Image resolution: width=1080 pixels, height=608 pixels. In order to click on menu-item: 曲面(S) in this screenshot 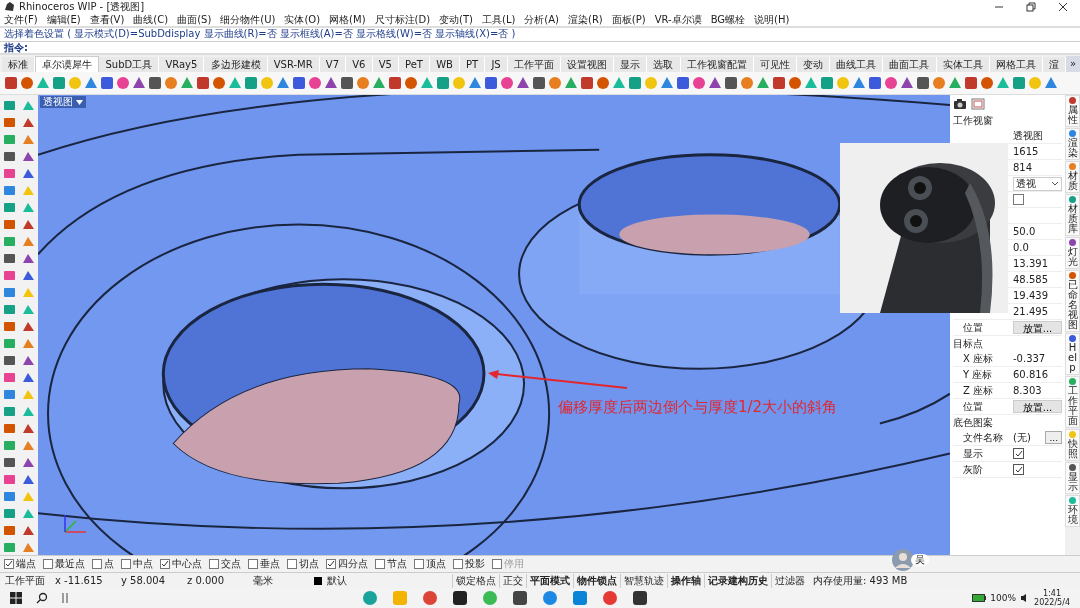, I will do `click(194, 19)`.